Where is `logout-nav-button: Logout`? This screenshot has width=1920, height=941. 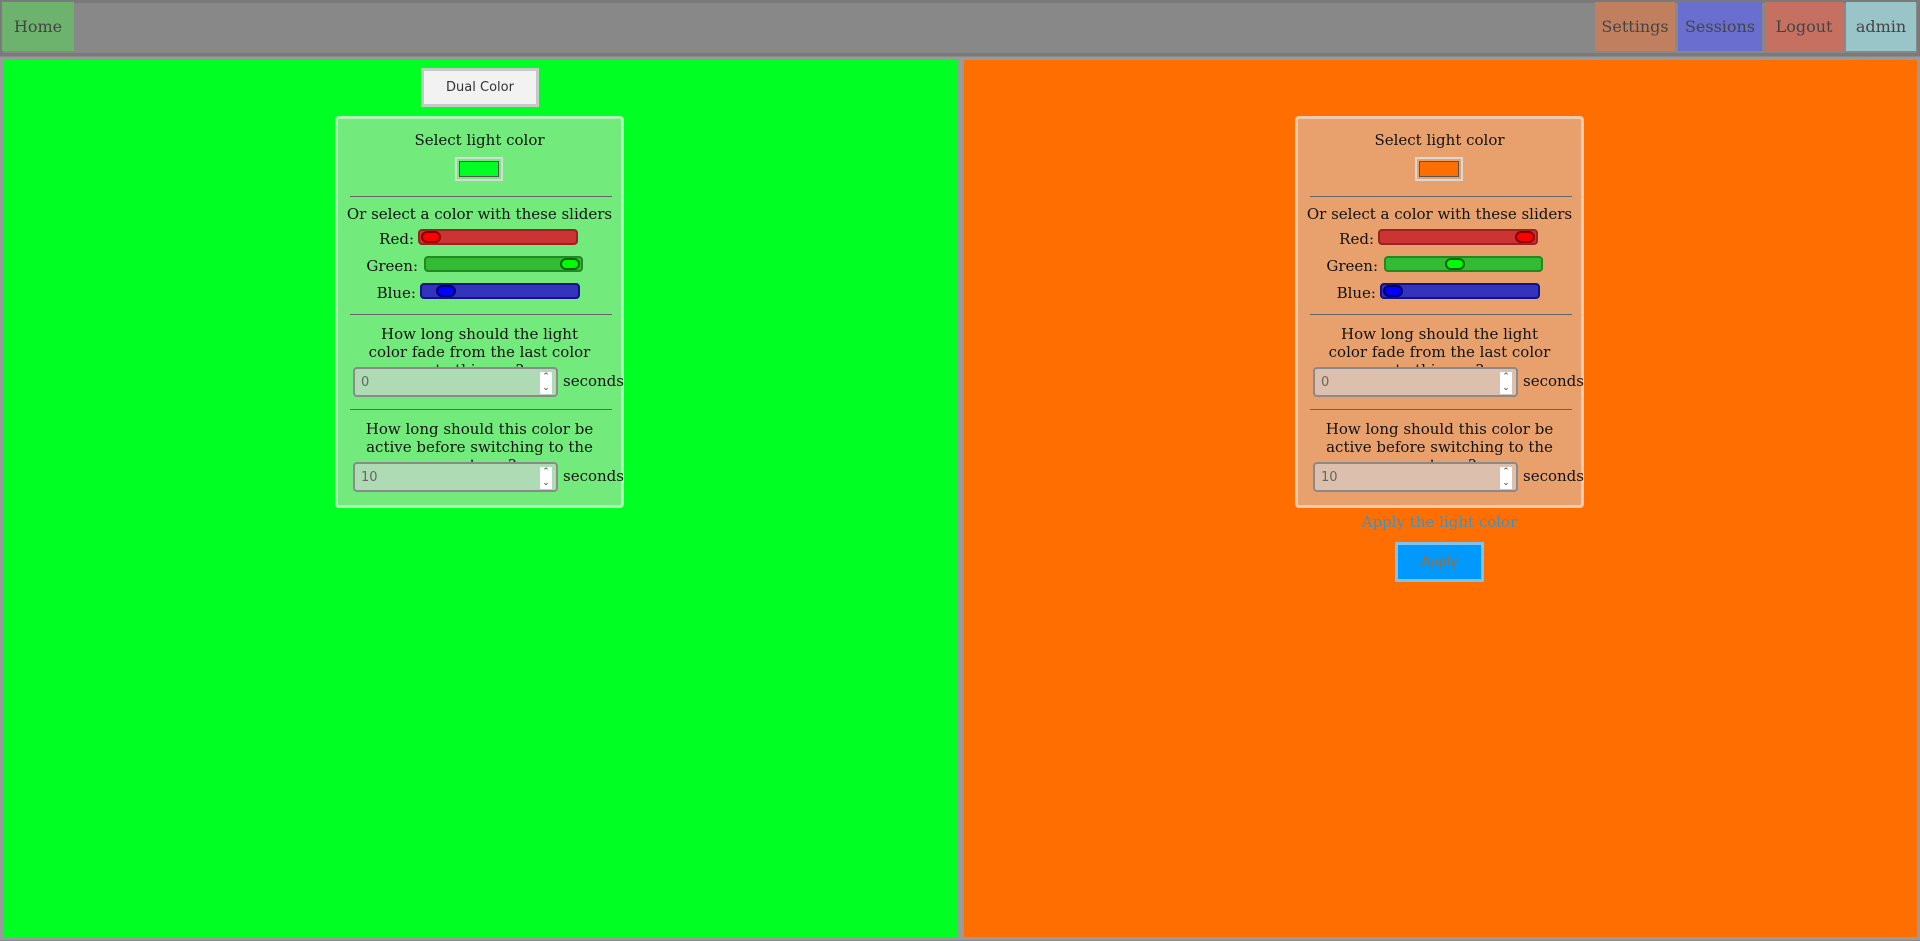 logout-nav-button: Logout is located at coordinates (1804, 26).